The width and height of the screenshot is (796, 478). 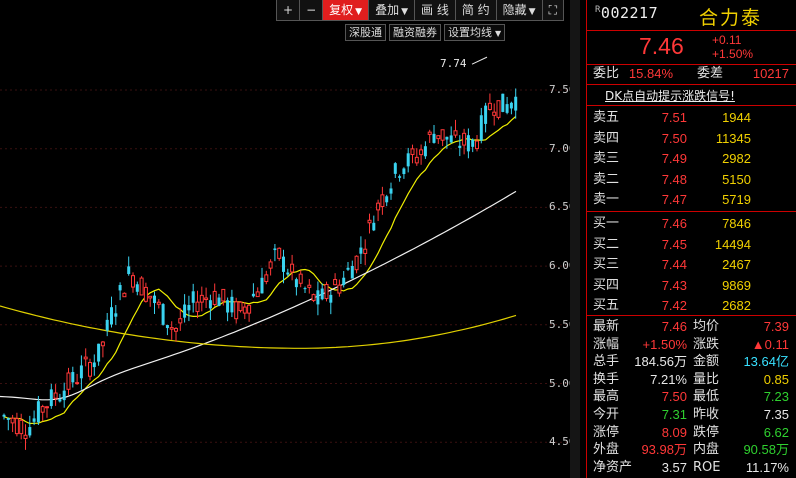 I want to click on stat-value: 7.23, so click(x=776, y=397).